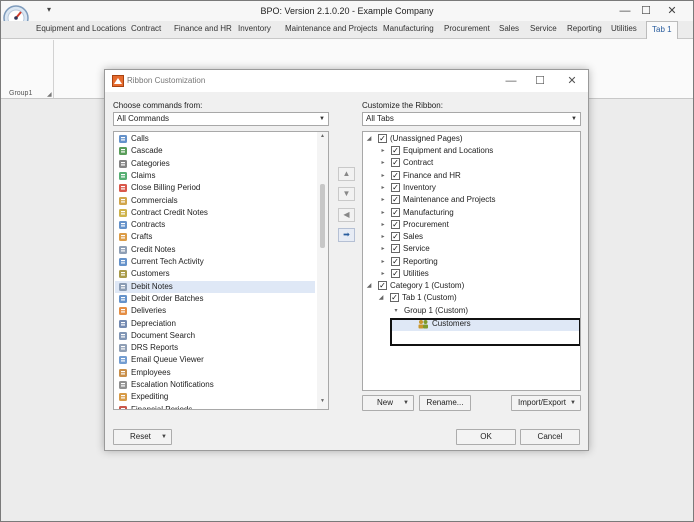 This screenshot has height=522, width=694. I want to click on dialog-minimize-button: —, so click(511, 81).